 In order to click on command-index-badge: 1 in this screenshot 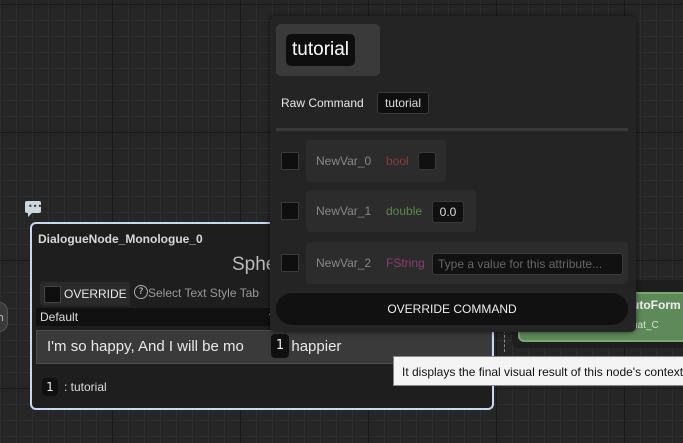, I will do `click(50, 387)`.